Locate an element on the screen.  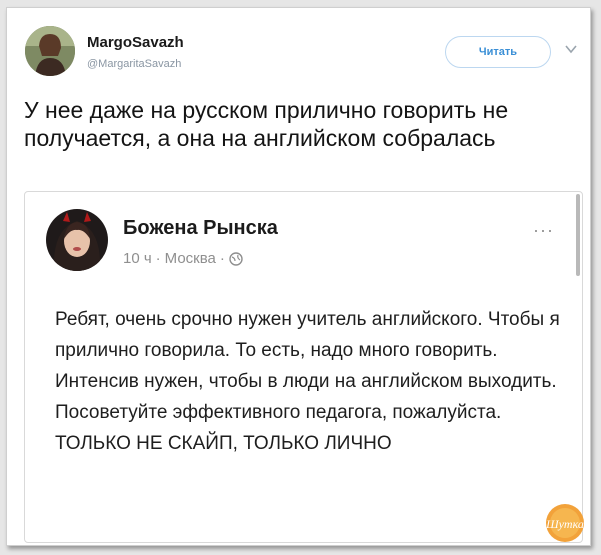
post-time: 10 ч is located at coordinates (137, 258).